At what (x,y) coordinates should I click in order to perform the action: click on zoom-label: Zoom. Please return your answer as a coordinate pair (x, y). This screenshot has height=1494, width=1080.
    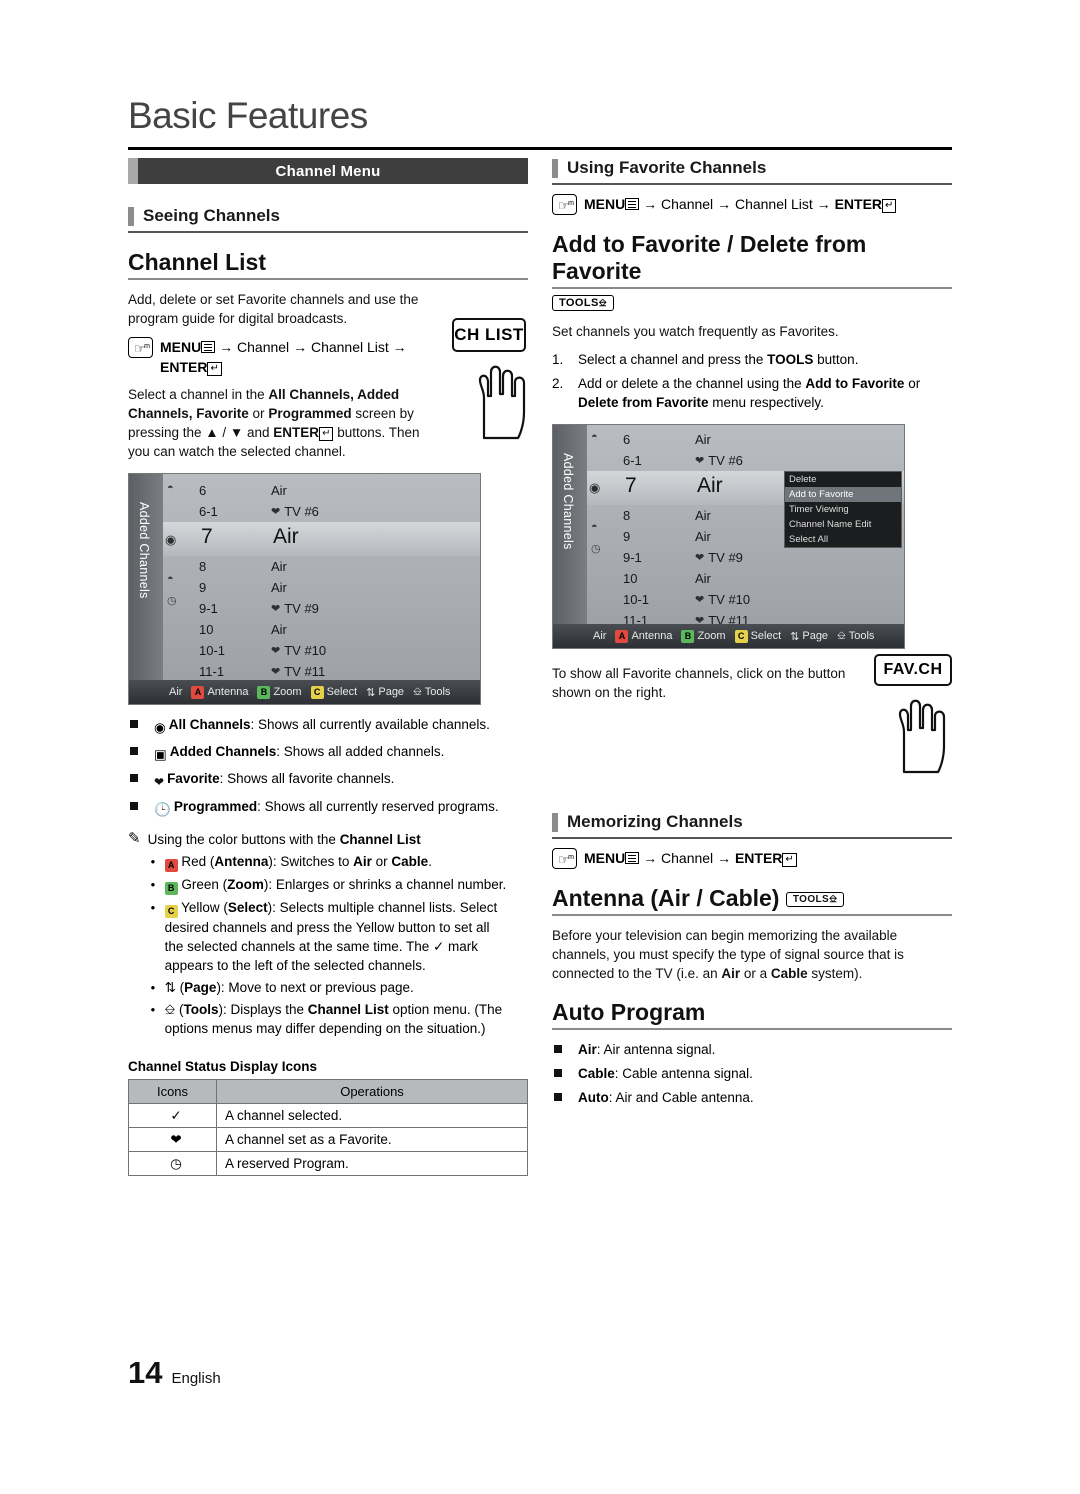
    Looking at the image, I should click on (711, 636).